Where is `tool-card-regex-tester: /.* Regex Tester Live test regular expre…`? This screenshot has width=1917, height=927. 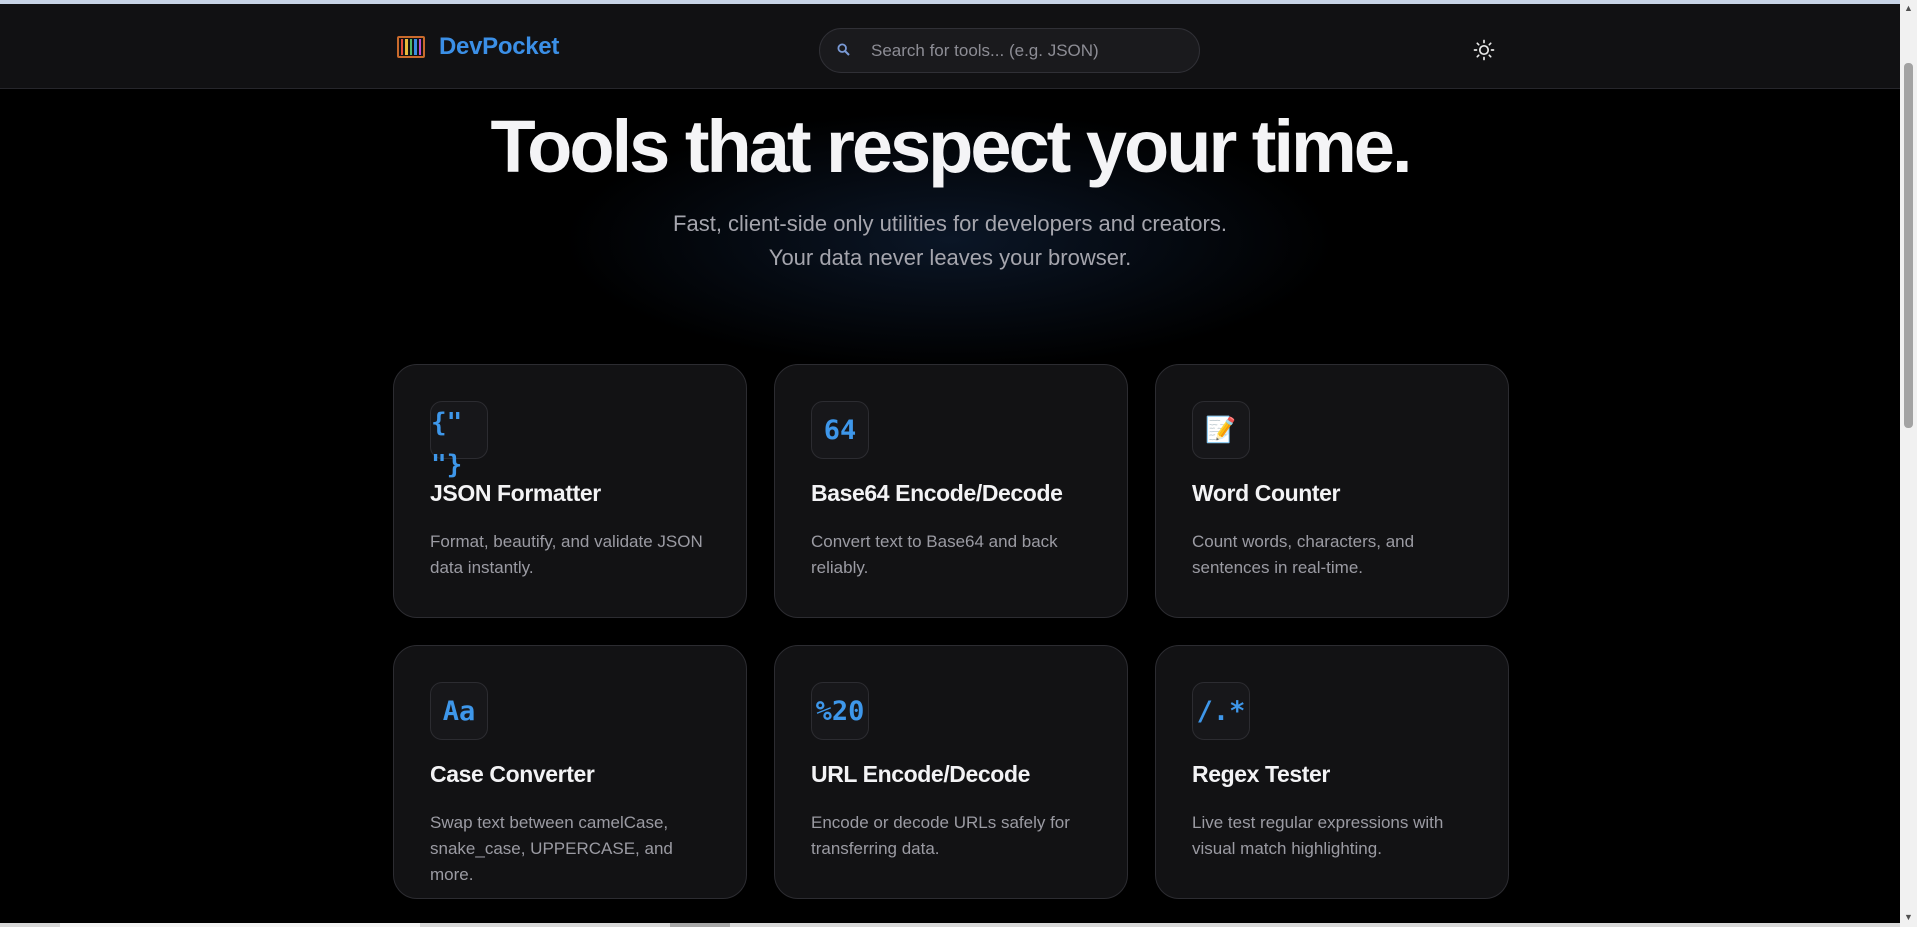 tool-card-regex-tester: /.* Regex Tester Live test regular expre… is located at coordinates (1332, 772).